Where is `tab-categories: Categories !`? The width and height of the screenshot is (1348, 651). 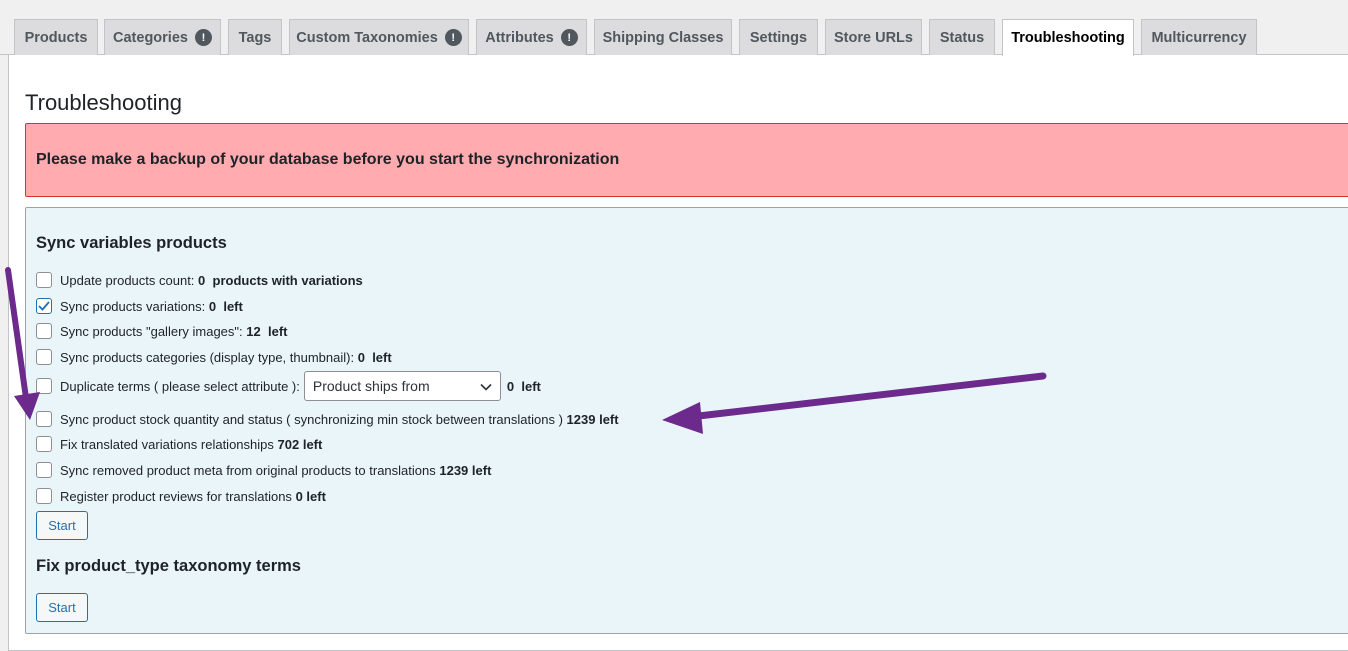 tab-categories: Categories ! is located at coordinates (162, 37).